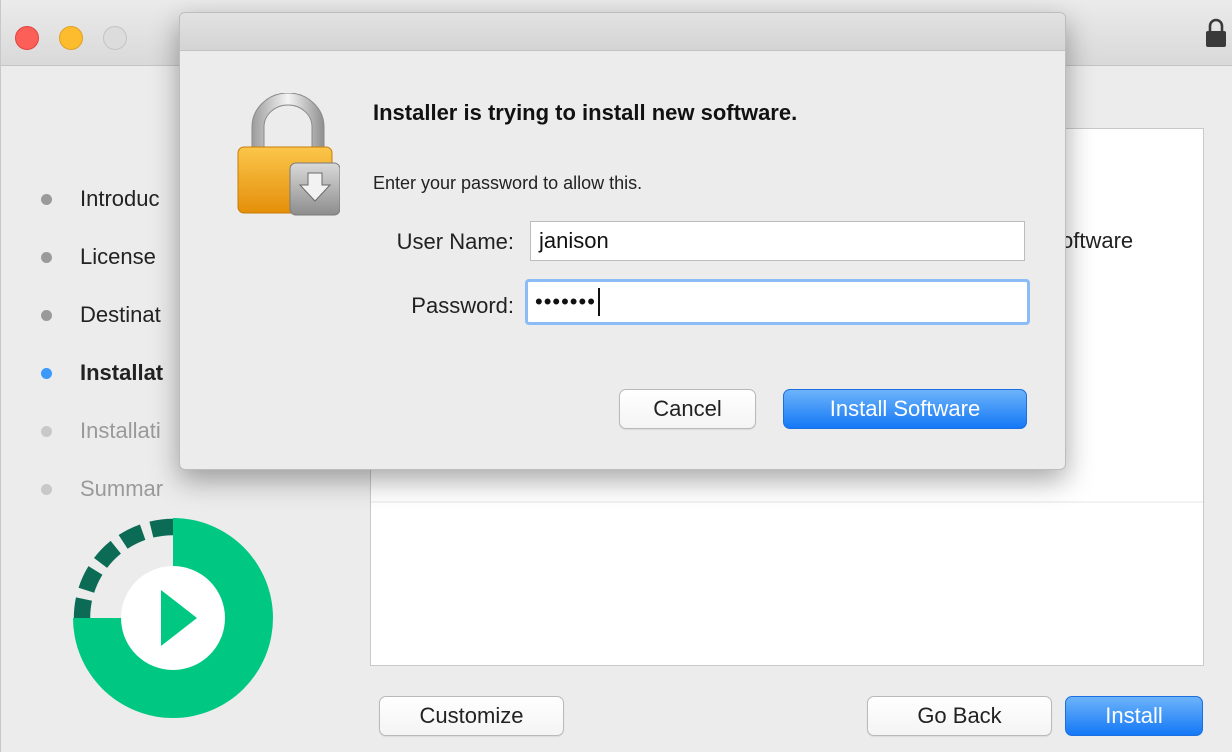  What do you see at coordinates (118, 256) in the screenshot?
I see `step-label: License` at bounding box center [118, 256].